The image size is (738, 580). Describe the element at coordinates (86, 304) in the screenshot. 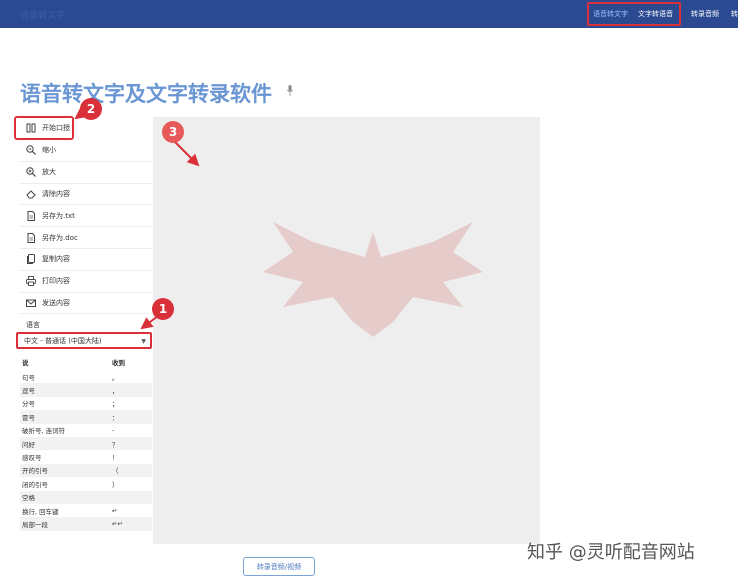

I see `send-content-button: 发送内容` at that location.